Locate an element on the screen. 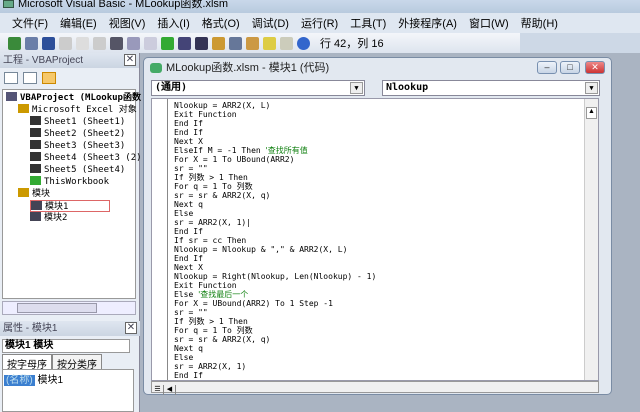 Image resolution: width=640 pixels, height=412 pixels. save-icon is located at coordinates (48, 43).